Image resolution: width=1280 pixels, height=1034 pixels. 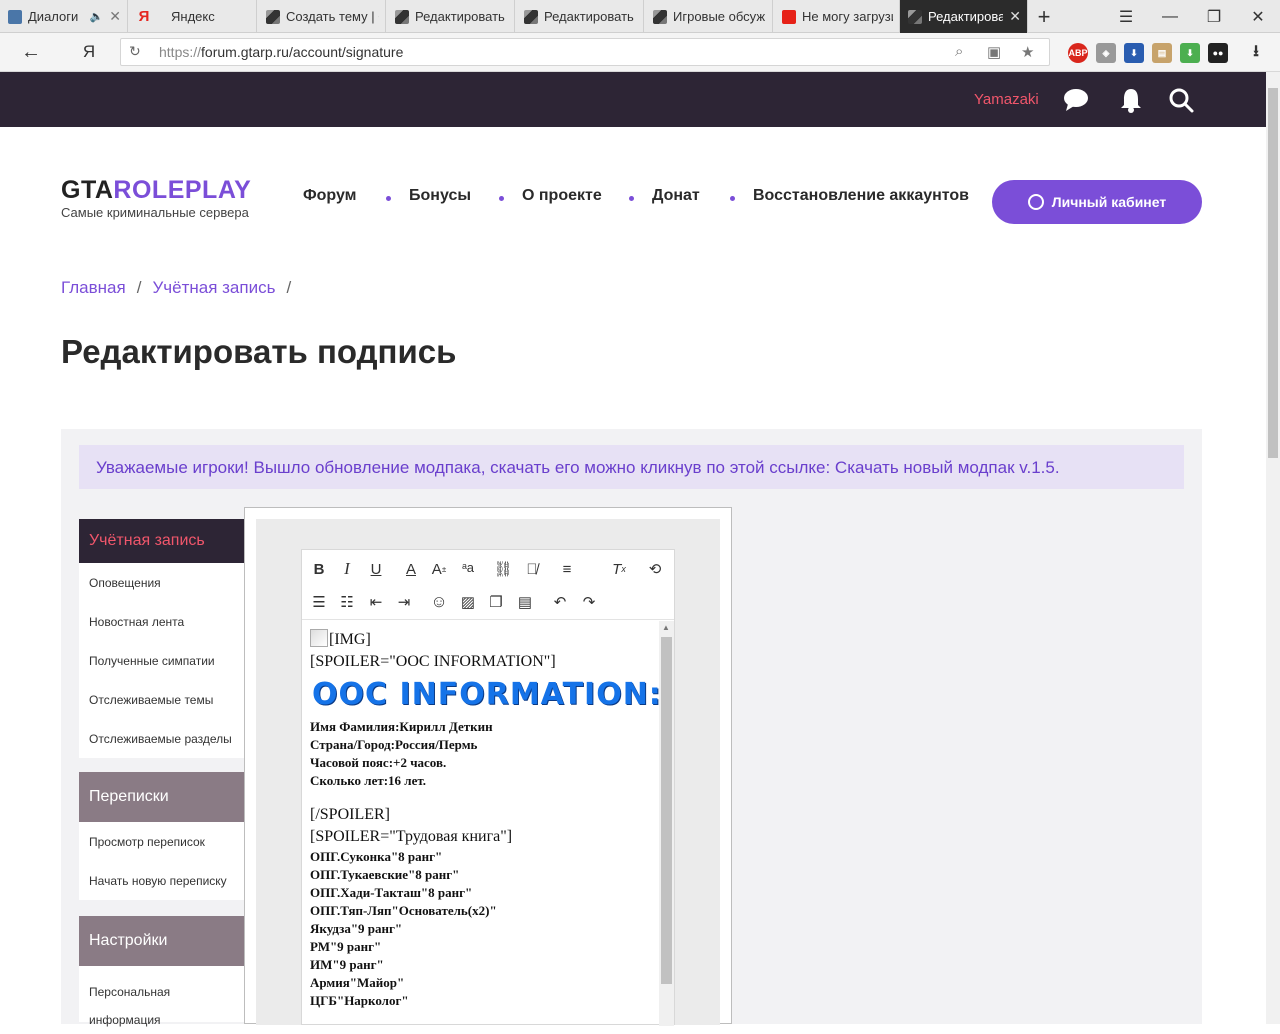 I want to click on url-text: https://forum.gtarp.ru/account/signature, so click(x=281, y=52).